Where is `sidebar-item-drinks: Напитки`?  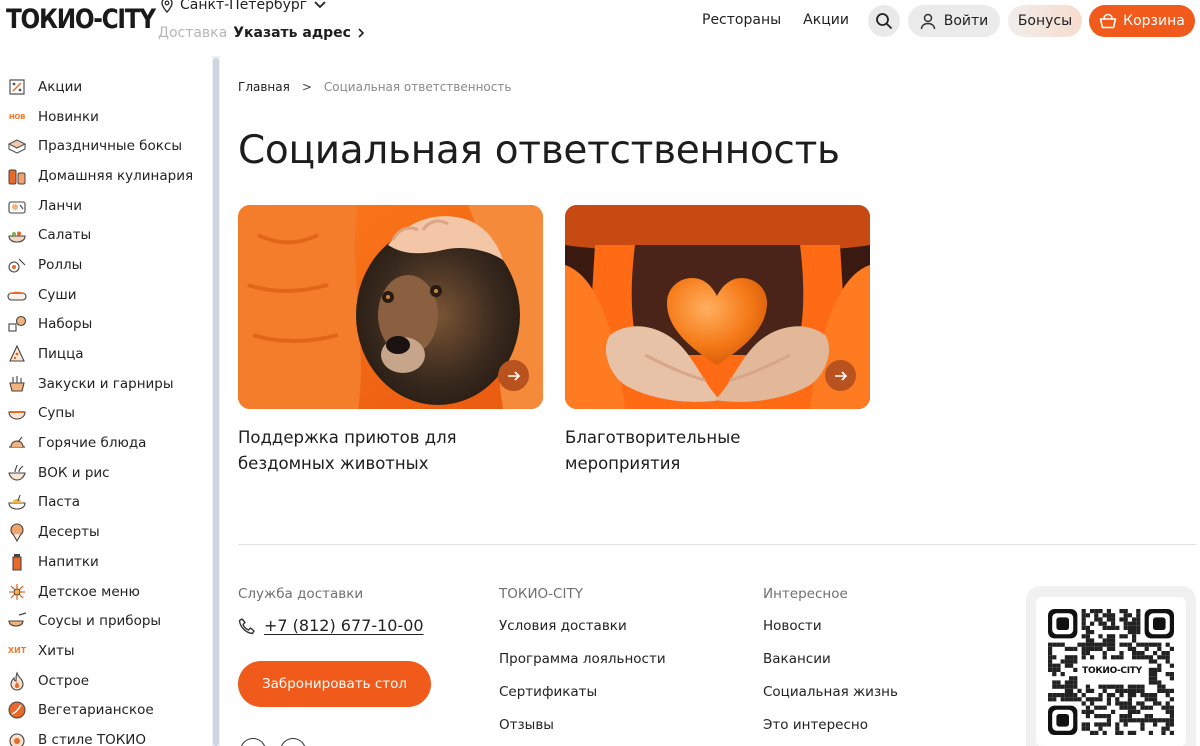 sidebar-item-drinks: Напитки is located at coordinates (106, 562).